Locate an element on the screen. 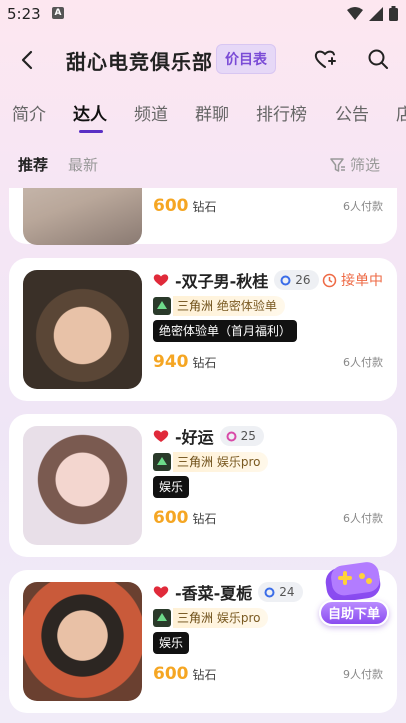  rank-value: 26 is located at coordinates (303, 280).